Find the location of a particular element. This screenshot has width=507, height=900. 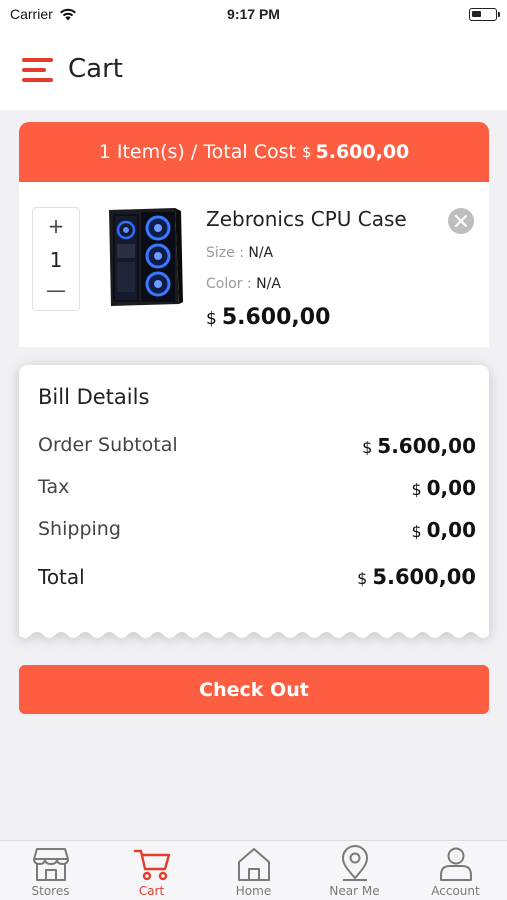

quantity-stepper: + 1 — is located at coordinates (56, 259).